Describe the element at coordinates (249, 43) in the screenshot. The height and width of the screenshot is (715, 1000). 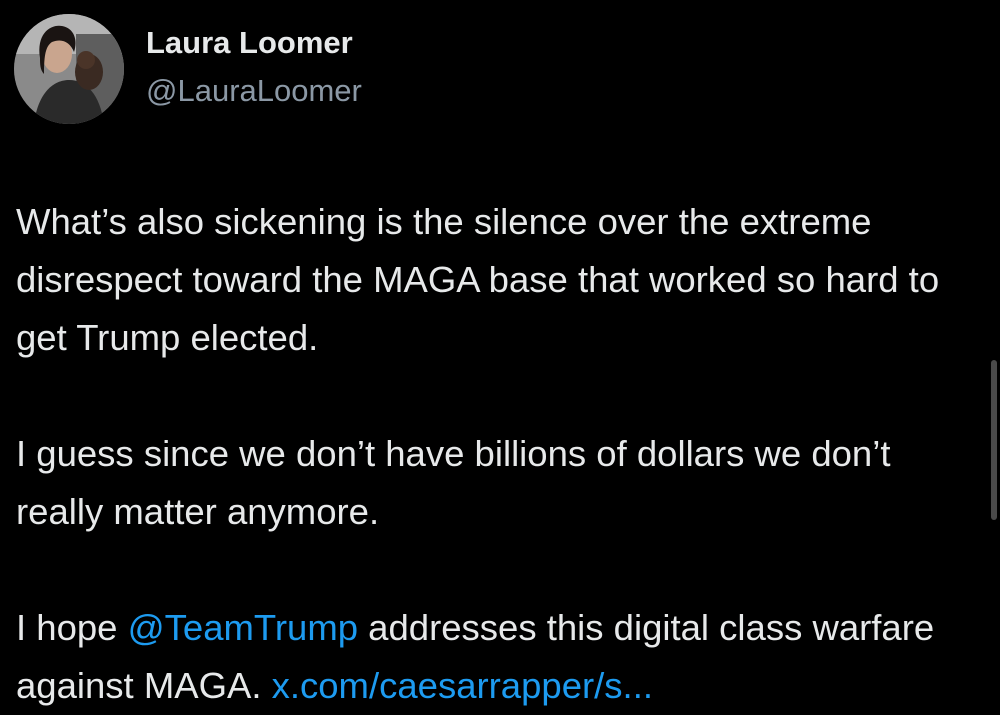
I see `author-name: Laura Loomer` at that location.